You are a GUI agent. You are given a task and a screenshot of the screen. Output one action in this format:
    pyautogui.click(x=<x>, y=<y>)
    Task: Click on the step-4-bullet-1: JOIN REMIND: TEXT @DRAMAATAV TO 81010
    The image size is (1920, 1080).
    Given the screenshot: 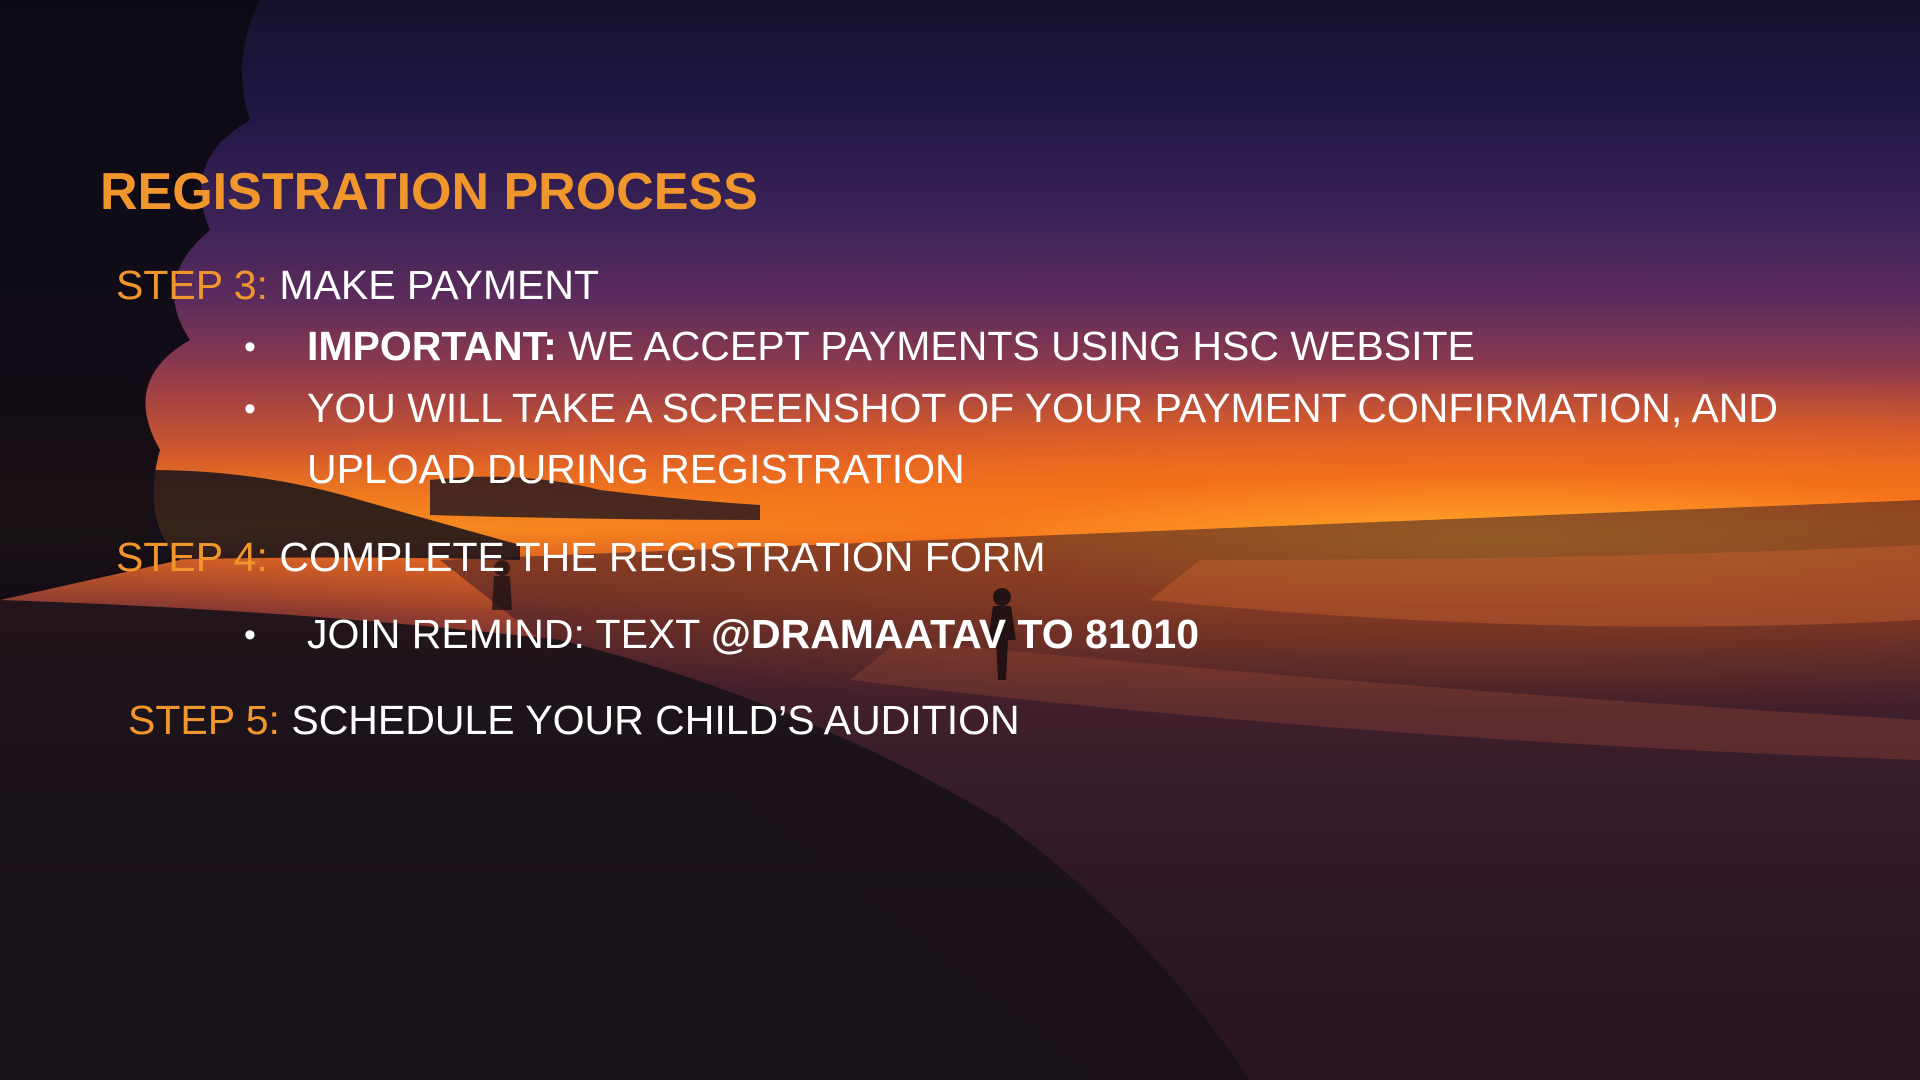 What is the action you would take?
    pyautogui.click(x=753, y=634)
    